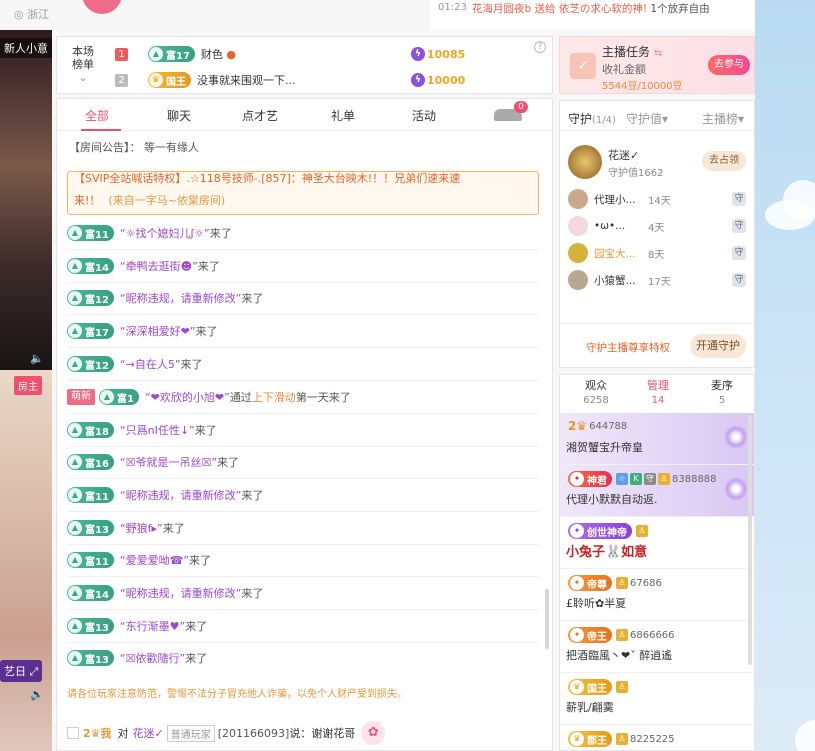  I want to click on chat-scrollbar, so click(547, 619).